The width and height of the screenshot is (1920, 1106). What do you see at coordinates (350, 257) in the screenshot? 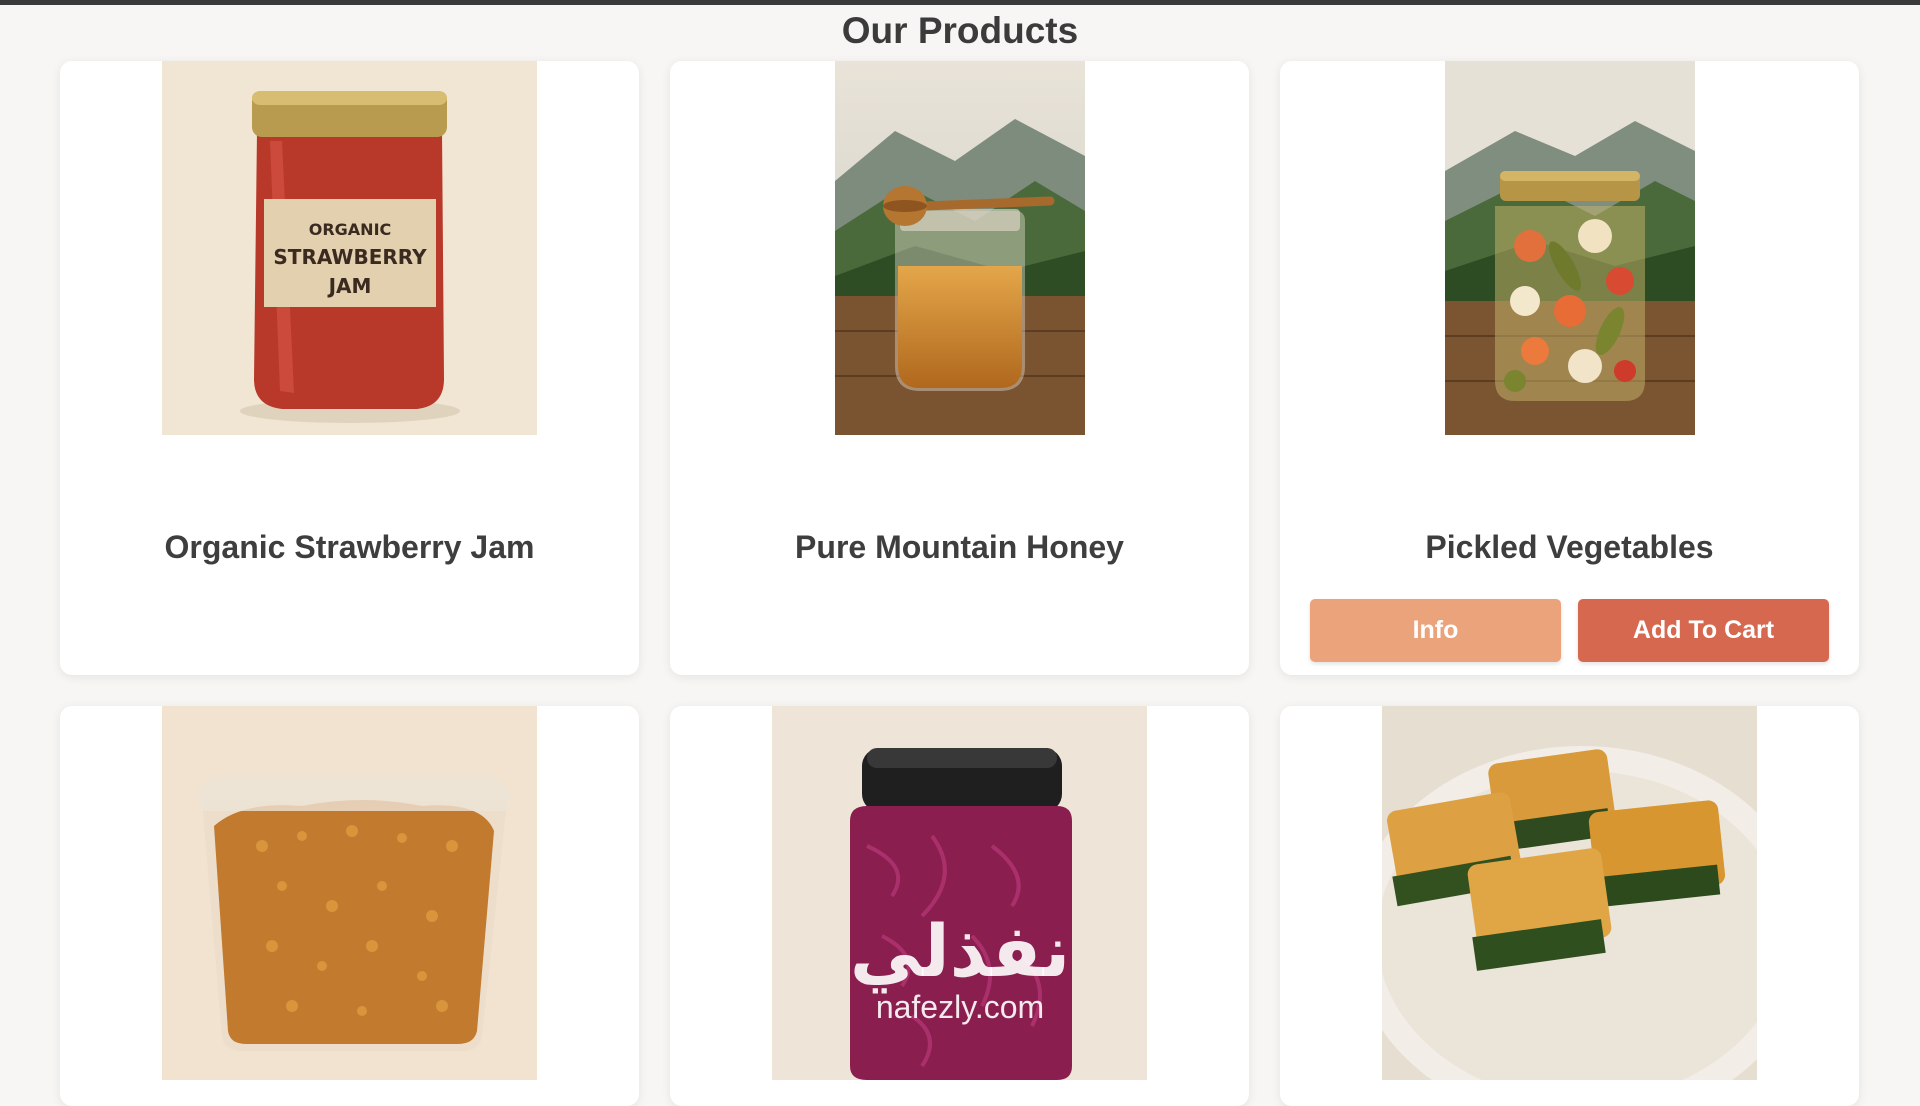
I see `jam-label-line2: STRAWBERRY` at bounding box center [350, 257].